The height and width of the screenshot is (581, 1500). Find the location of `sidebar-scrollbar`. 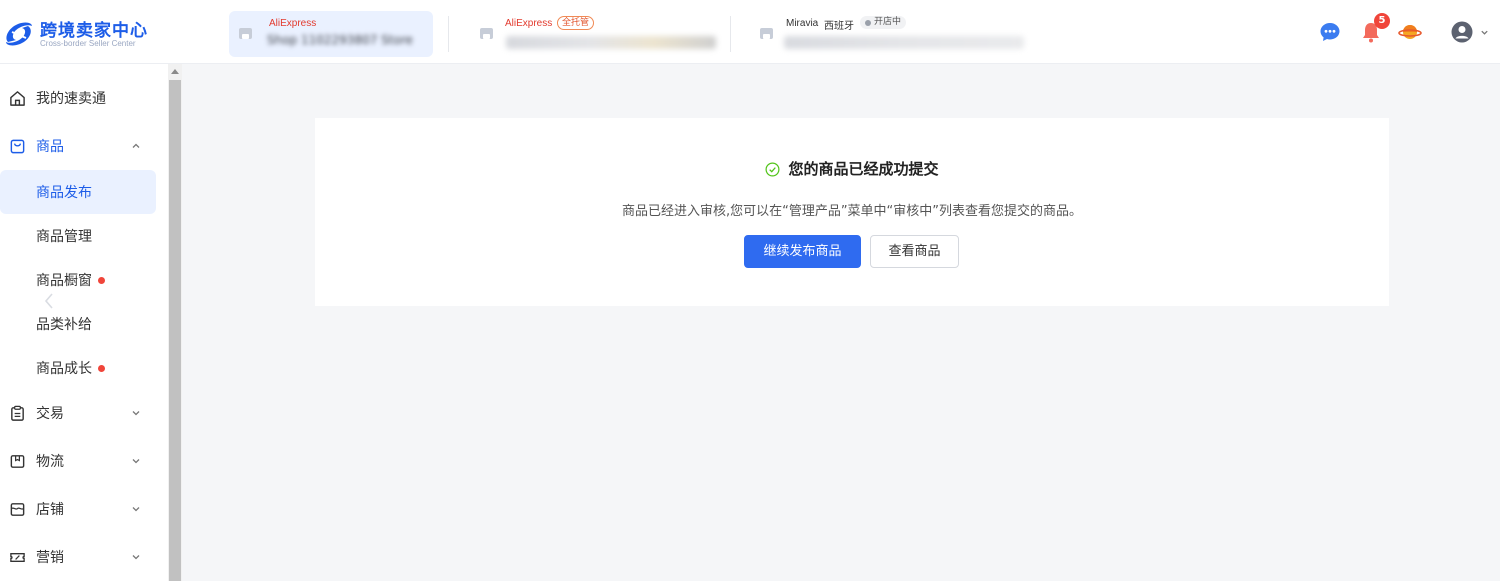

sidebar-scrollbar is located at coordinates (175, 322).